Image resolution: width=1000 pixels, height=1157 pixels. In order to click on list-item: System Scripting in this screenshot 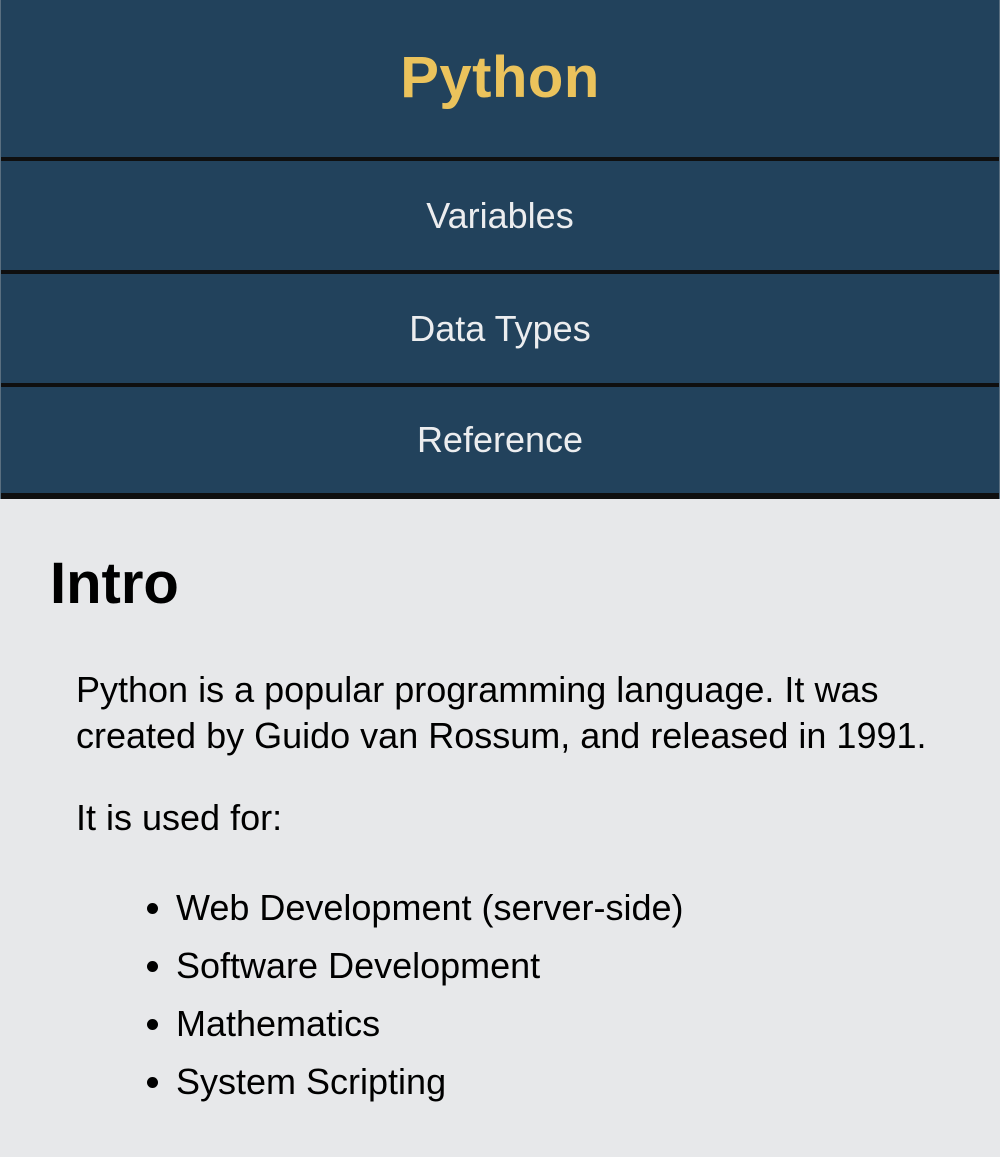, I will do `click(563, 1082)`.